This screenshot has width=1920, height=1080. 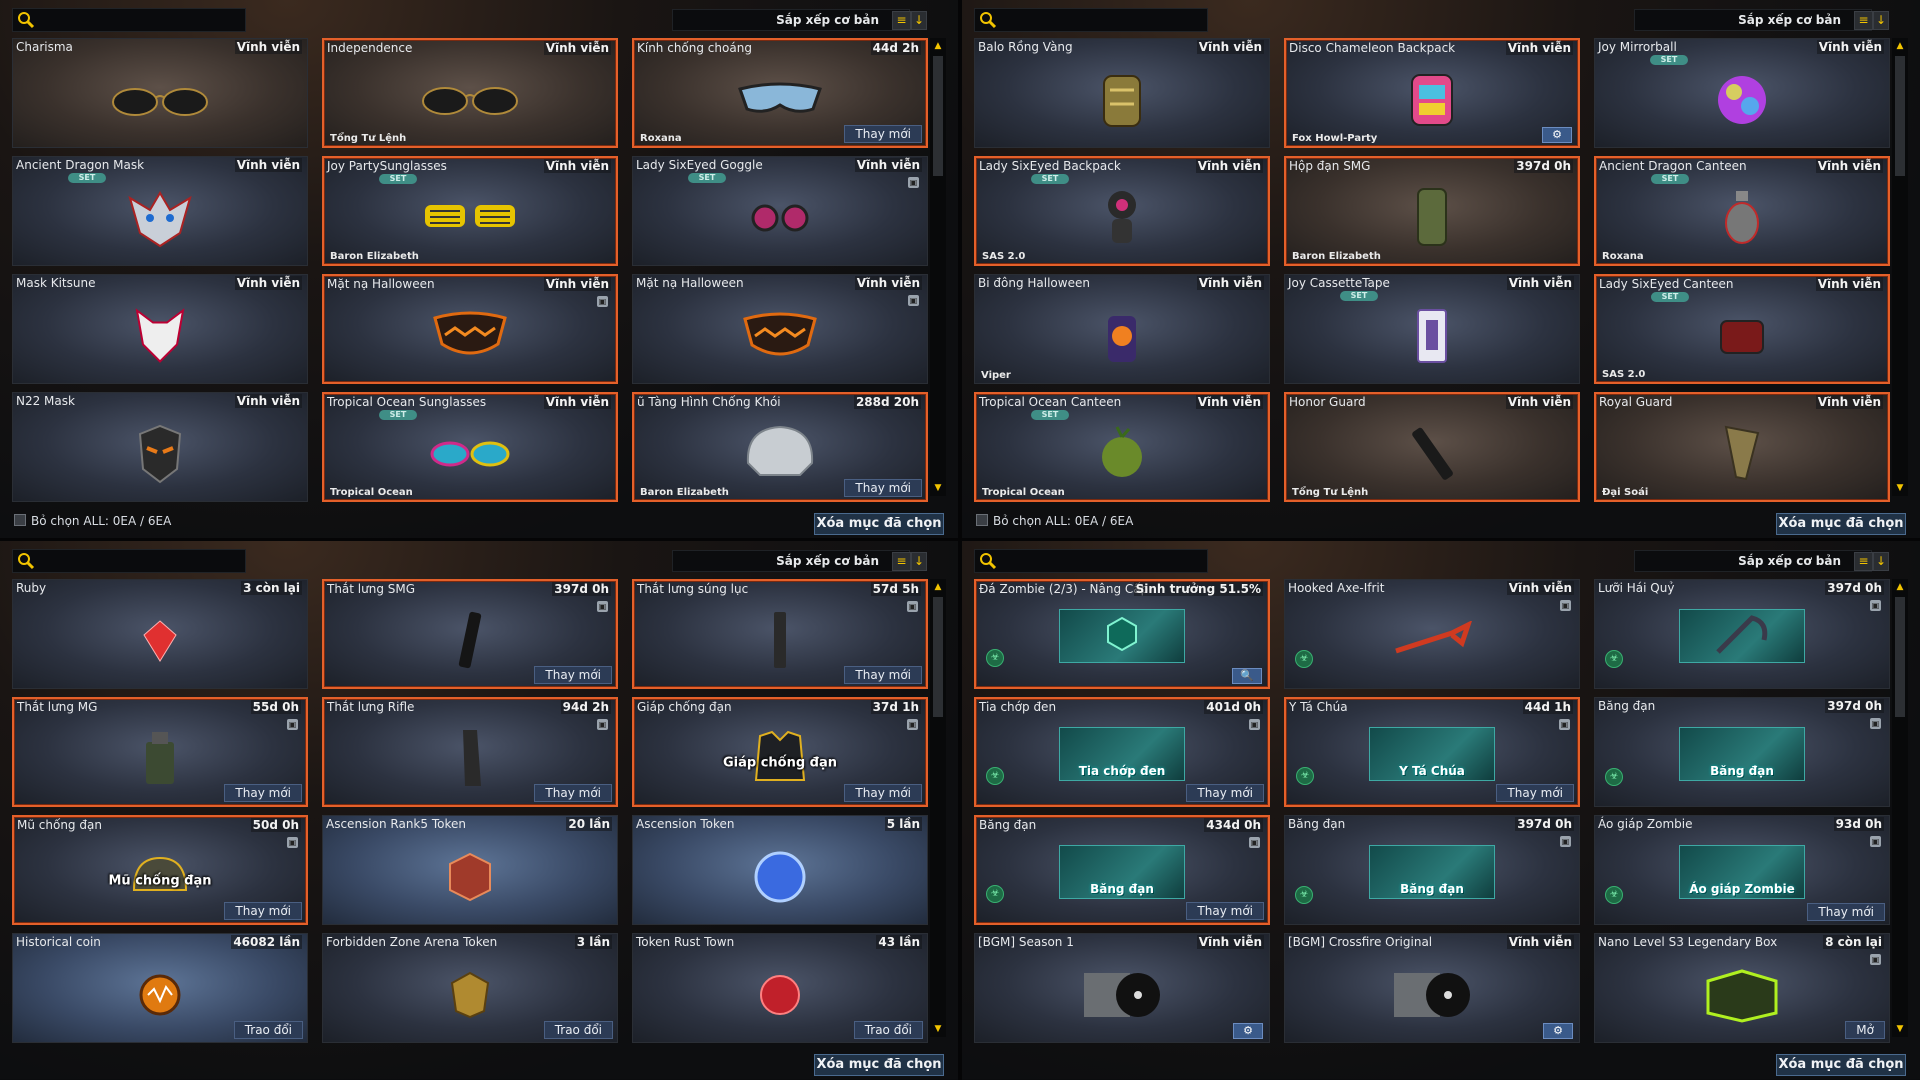 I want to click on magnifier-icon: 🔍, so click(x=1247, y=676).